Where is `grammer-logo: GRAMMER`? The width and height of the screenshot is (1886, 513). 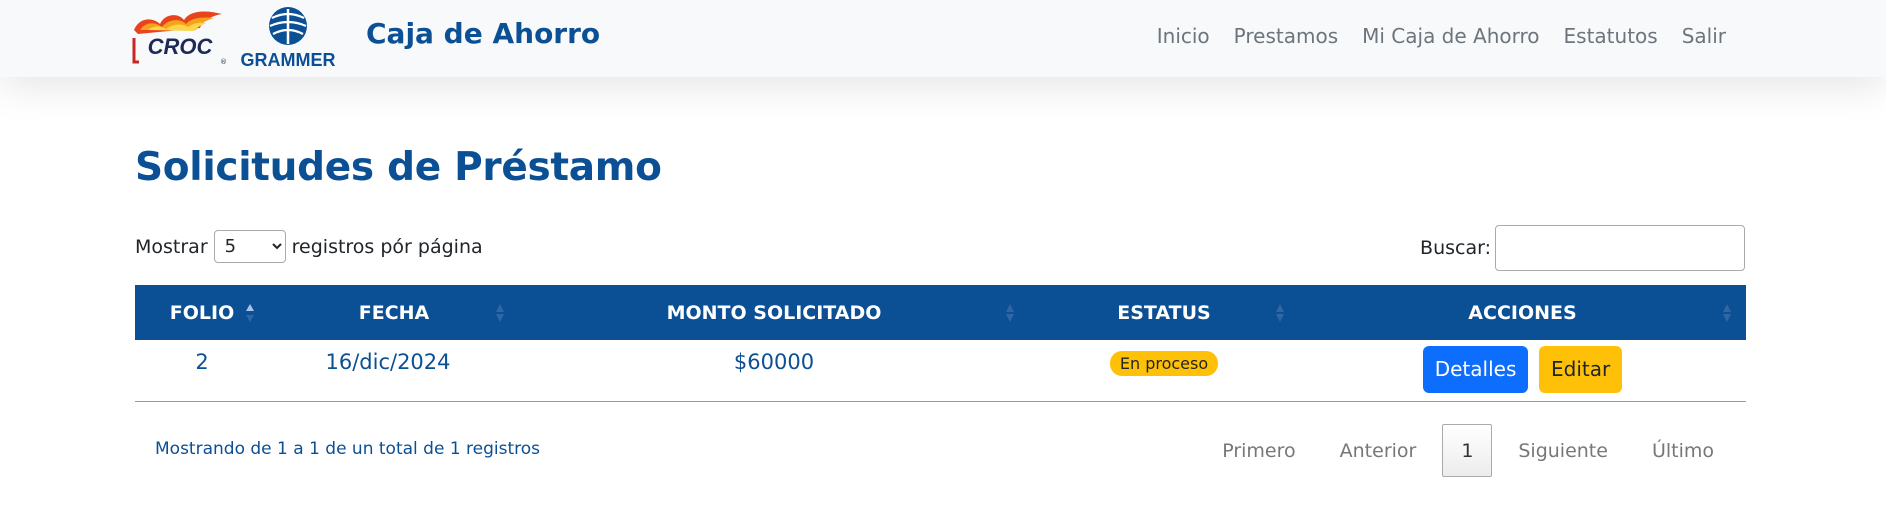
grammer-logo: GRAMMER is located at coordinates (288, 37).